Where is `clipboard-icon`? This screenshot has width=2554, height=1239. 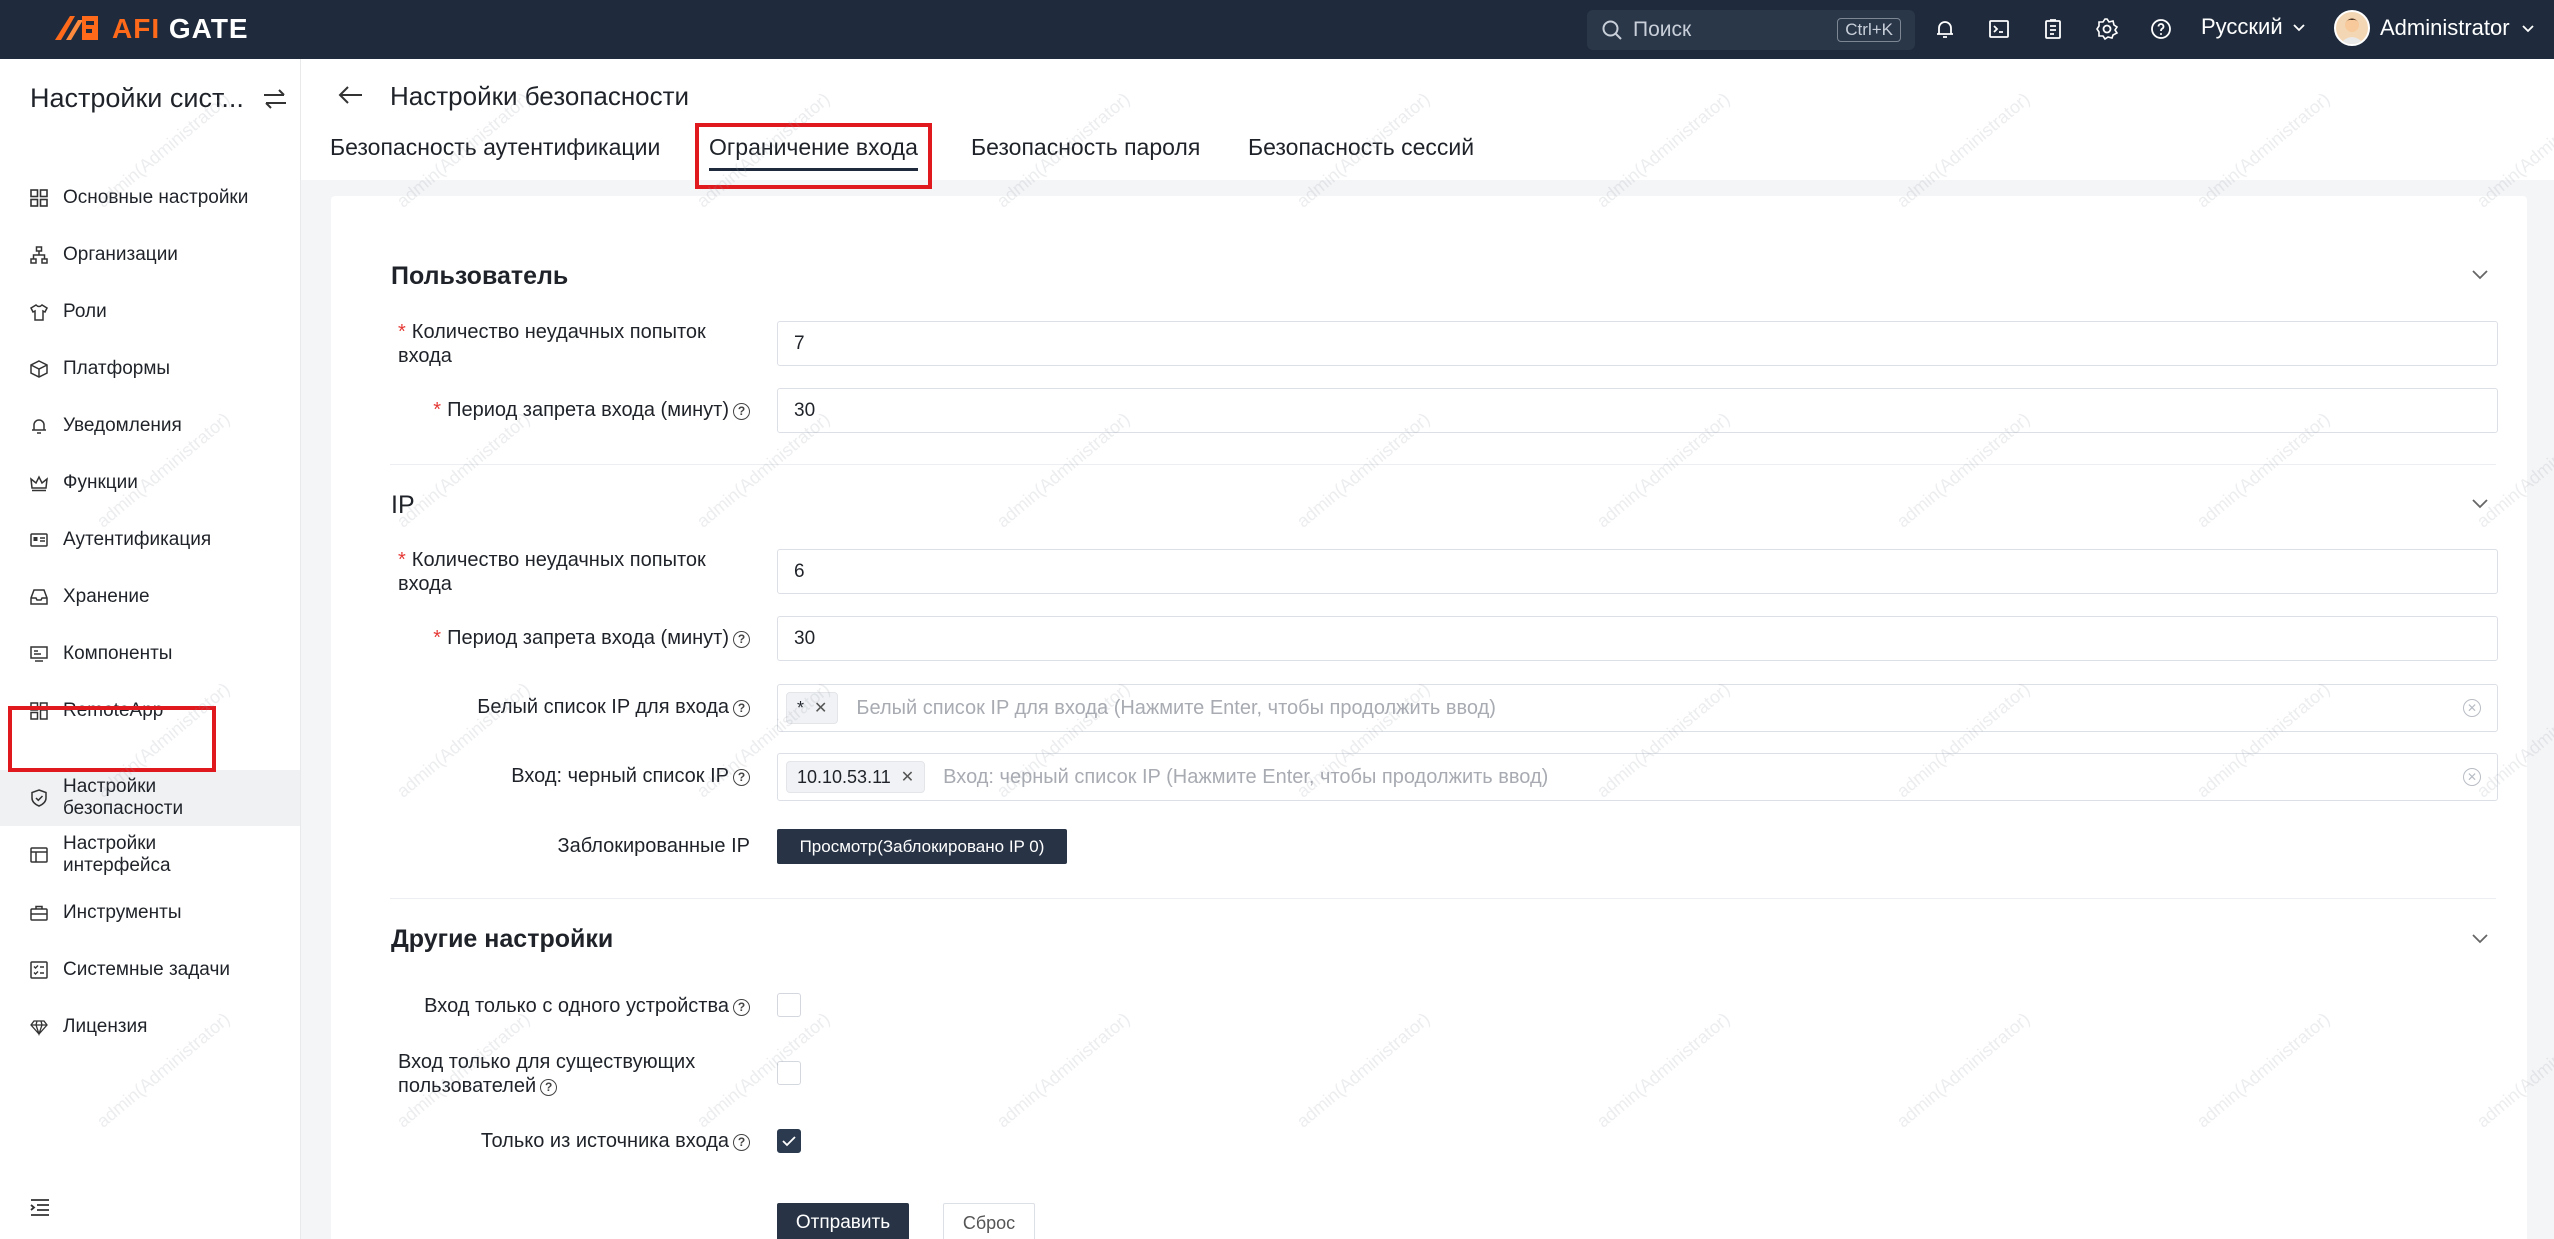
clipboard-icon is located at coordinates (2053, 29).